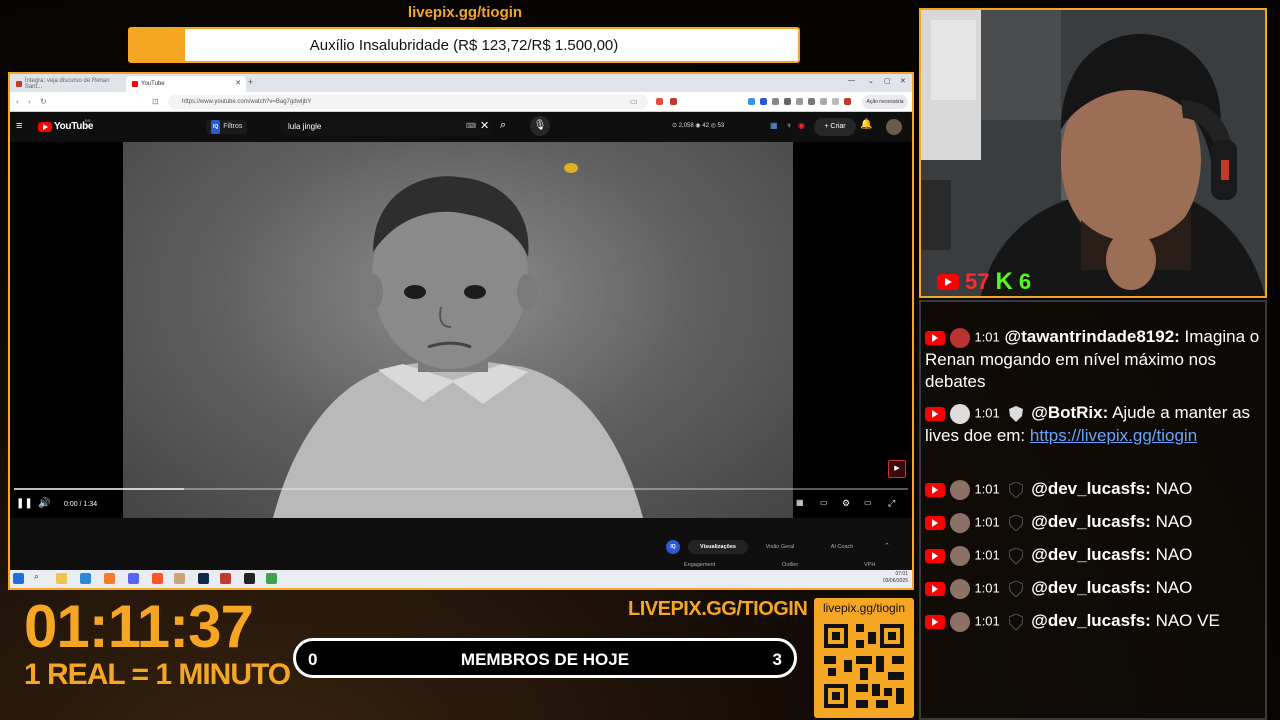 Image resolution: width=1280 pixels, height=720 pixels. I want to click on profile-button: Ação necessária, so click(885, 102).